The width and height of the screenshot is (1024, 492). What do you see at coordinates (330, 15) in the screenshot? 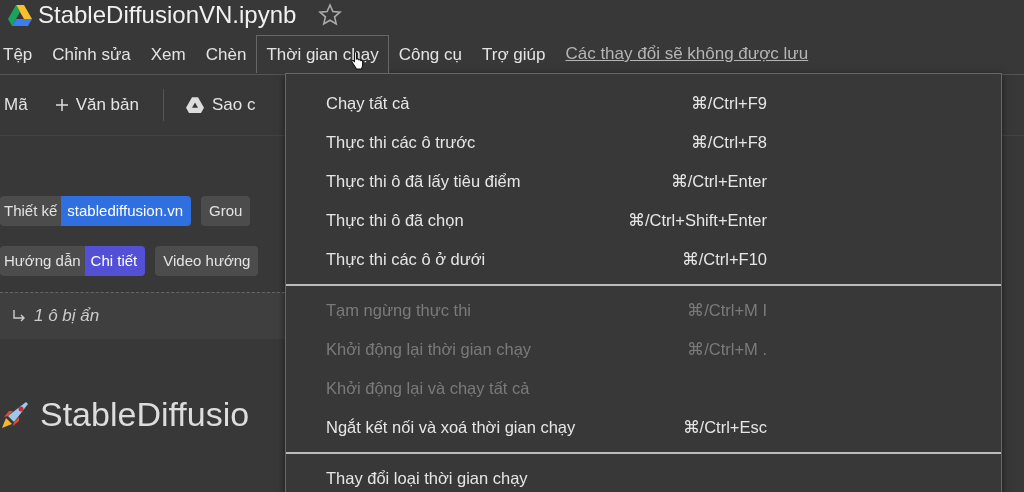
I see `star-icon` at bounding box center [330, 15].